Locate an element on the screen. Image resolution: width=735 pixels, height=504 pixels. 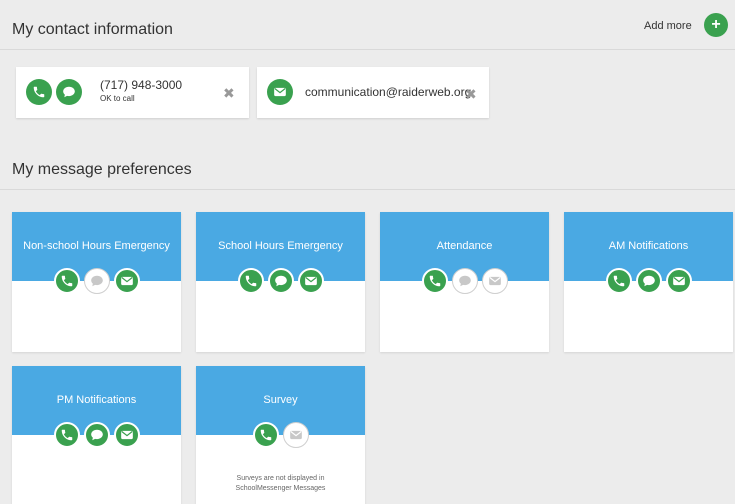
card-title: School Hours Emergency is located at coordinates (280, 246).